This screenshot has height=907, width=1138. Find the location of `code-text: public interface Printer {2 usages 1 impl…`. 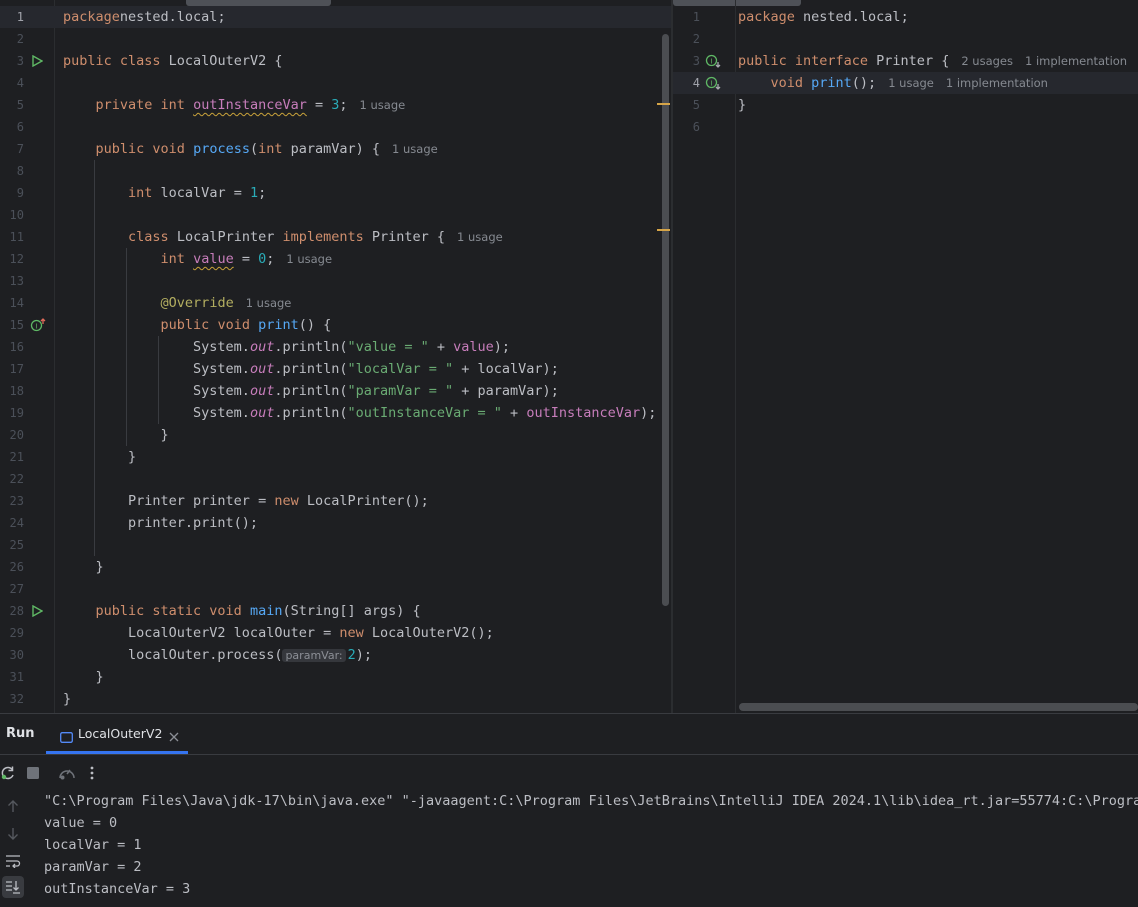

code-text: public interface Printer {2 usages 1 impl… is located at coordinates (932, 61).